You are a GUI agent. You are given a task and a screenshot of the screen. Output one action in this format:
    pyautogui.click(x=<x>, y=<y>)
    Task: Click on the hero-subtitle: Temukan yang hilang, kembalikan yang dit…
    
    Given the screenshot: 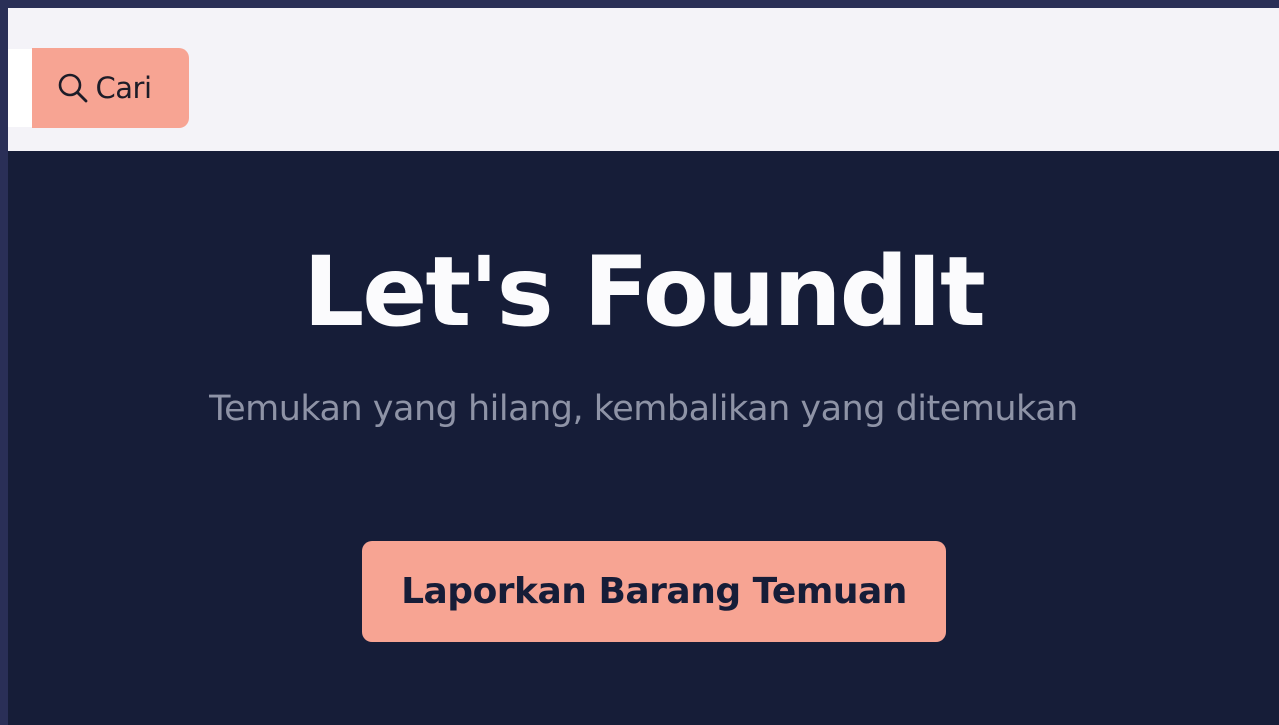 What is the action you would take?
    pyautogui.click(x=643, y=409)
    